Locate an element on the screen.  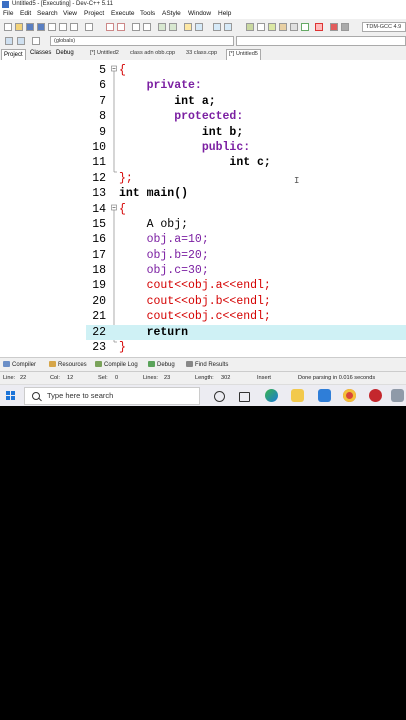
globals-select: (globals) is located at coordinates (142, 41).